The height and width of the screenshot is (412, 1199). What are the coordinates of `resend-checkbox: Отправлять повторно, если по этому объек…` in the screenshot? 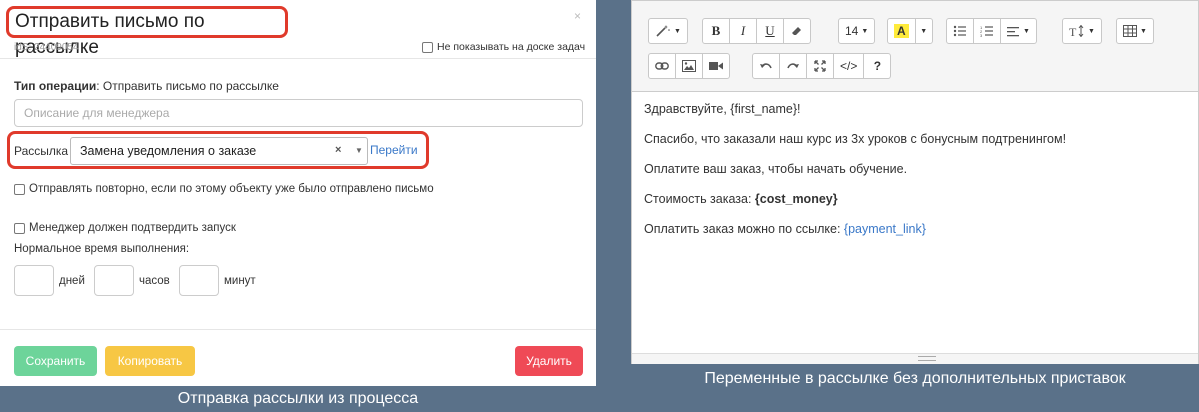 It's located at (224, 189).